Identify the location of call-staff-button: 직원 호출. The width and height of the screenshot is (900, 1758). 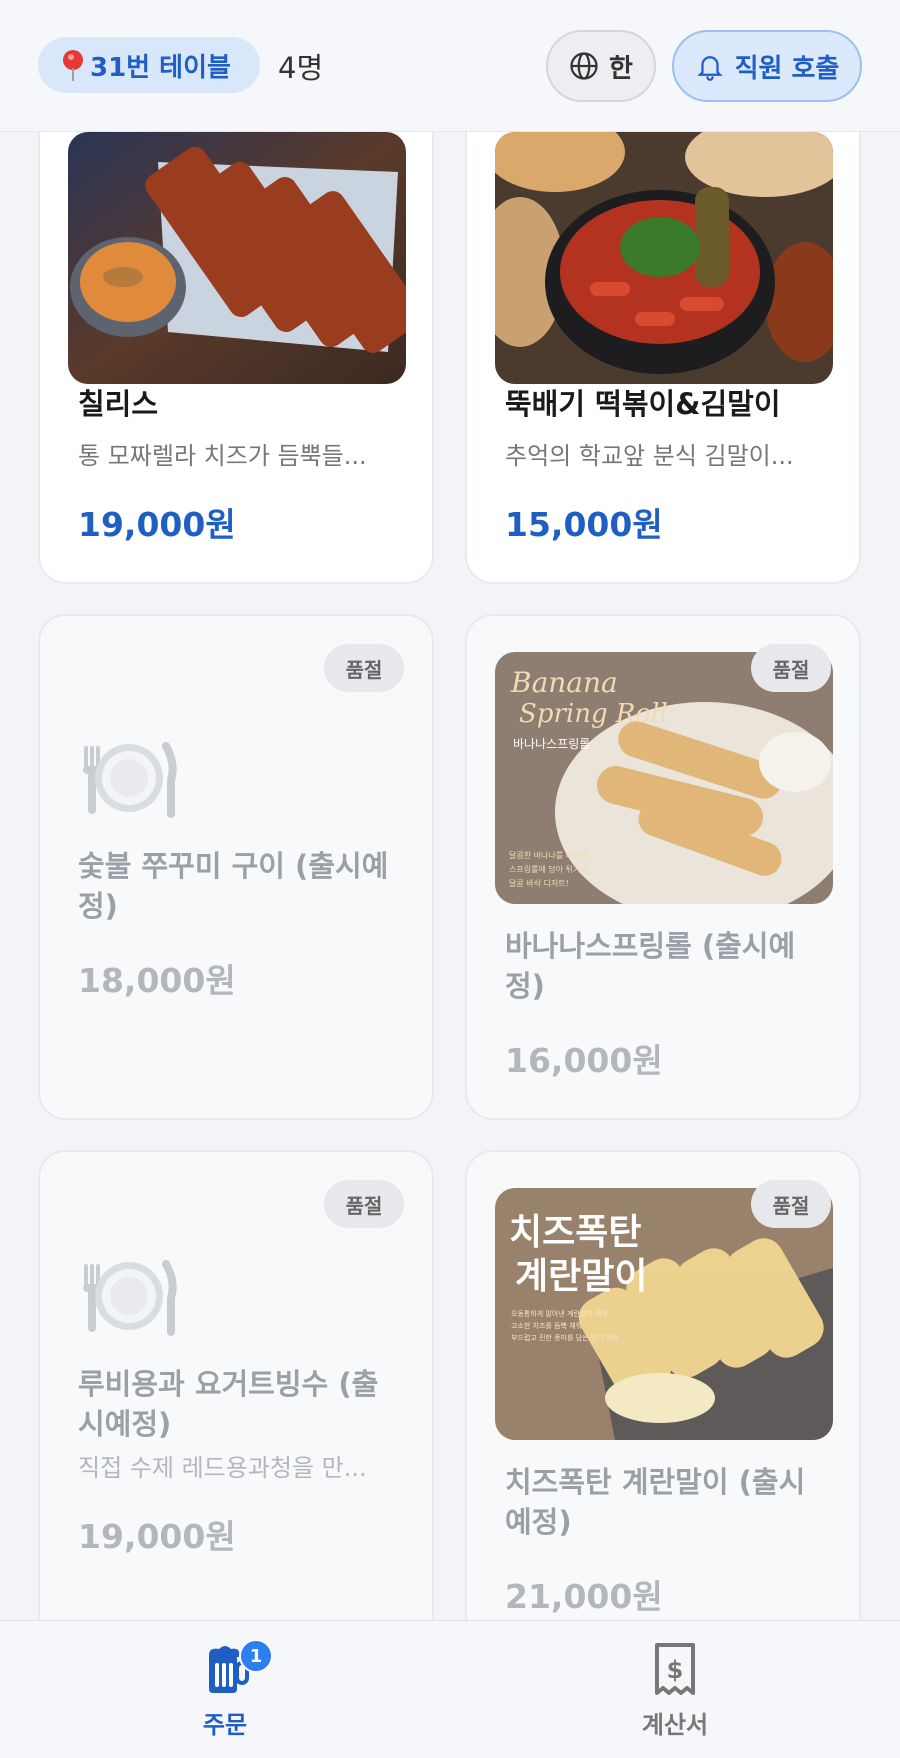
(767, 66).